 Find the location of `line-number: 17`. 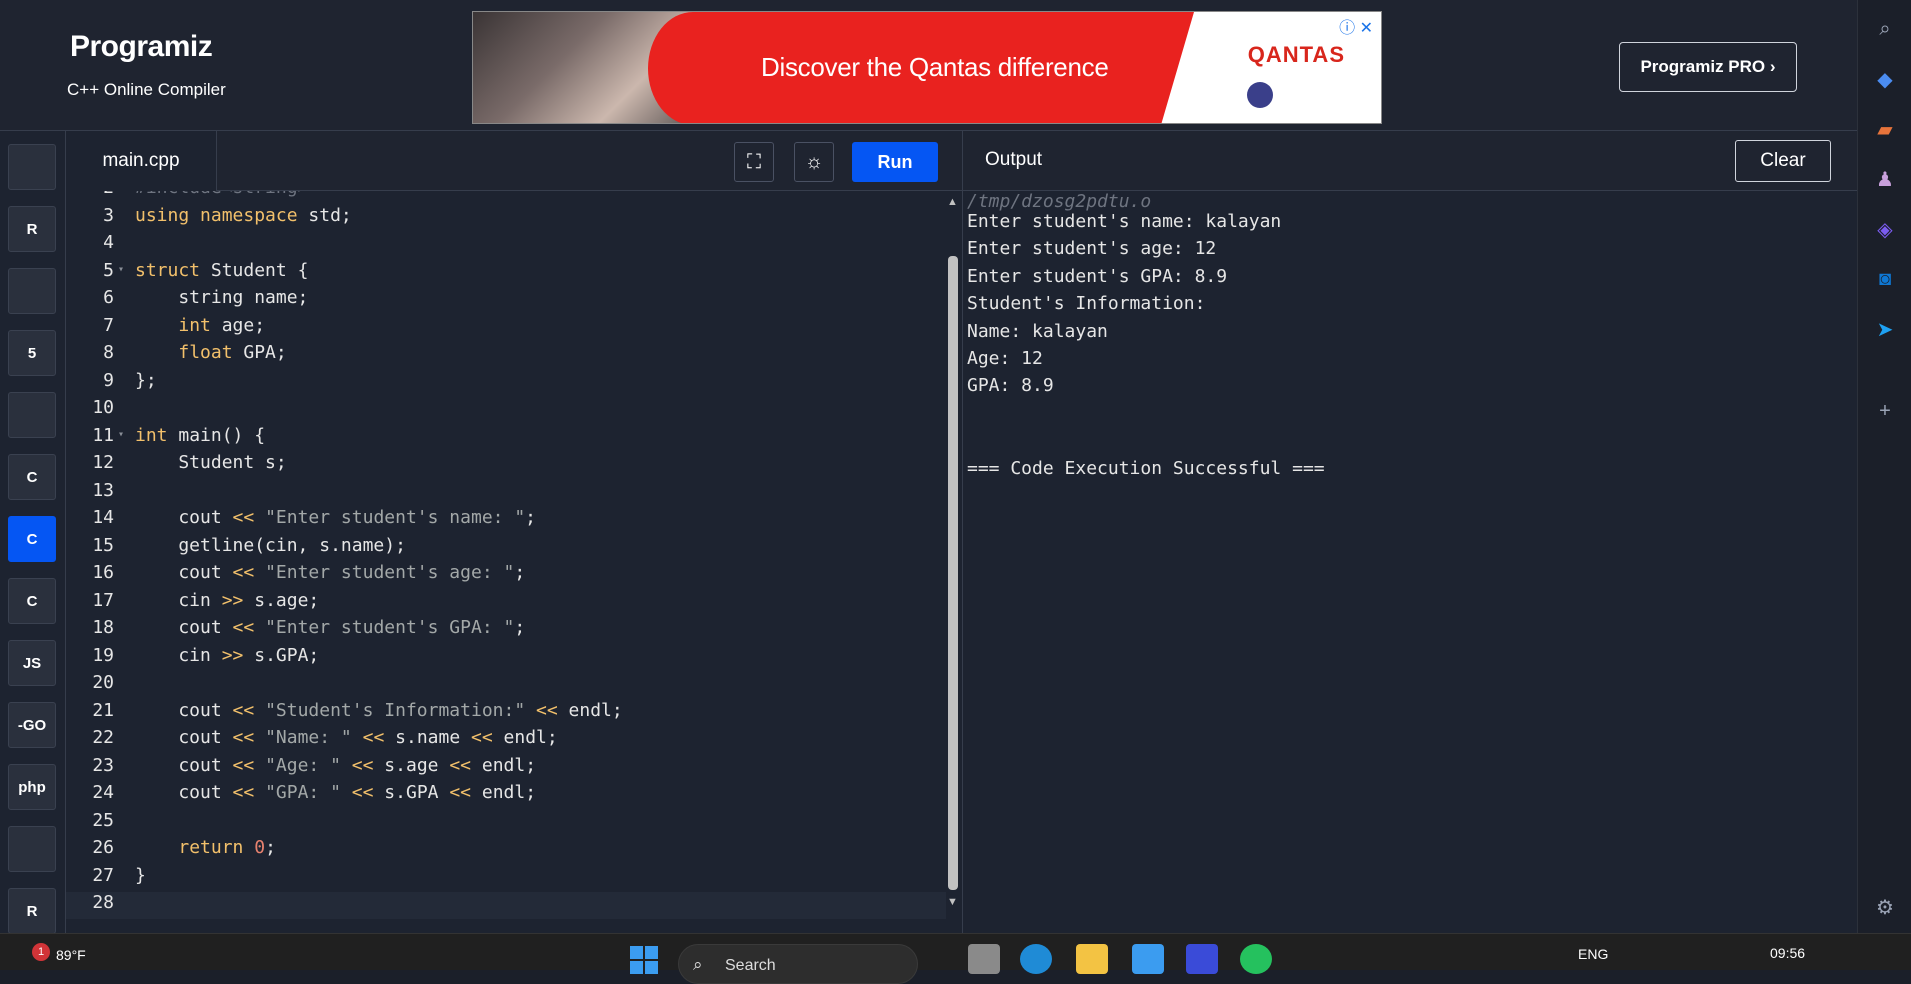

line-number: 17 is located at coordinates (103, 600).